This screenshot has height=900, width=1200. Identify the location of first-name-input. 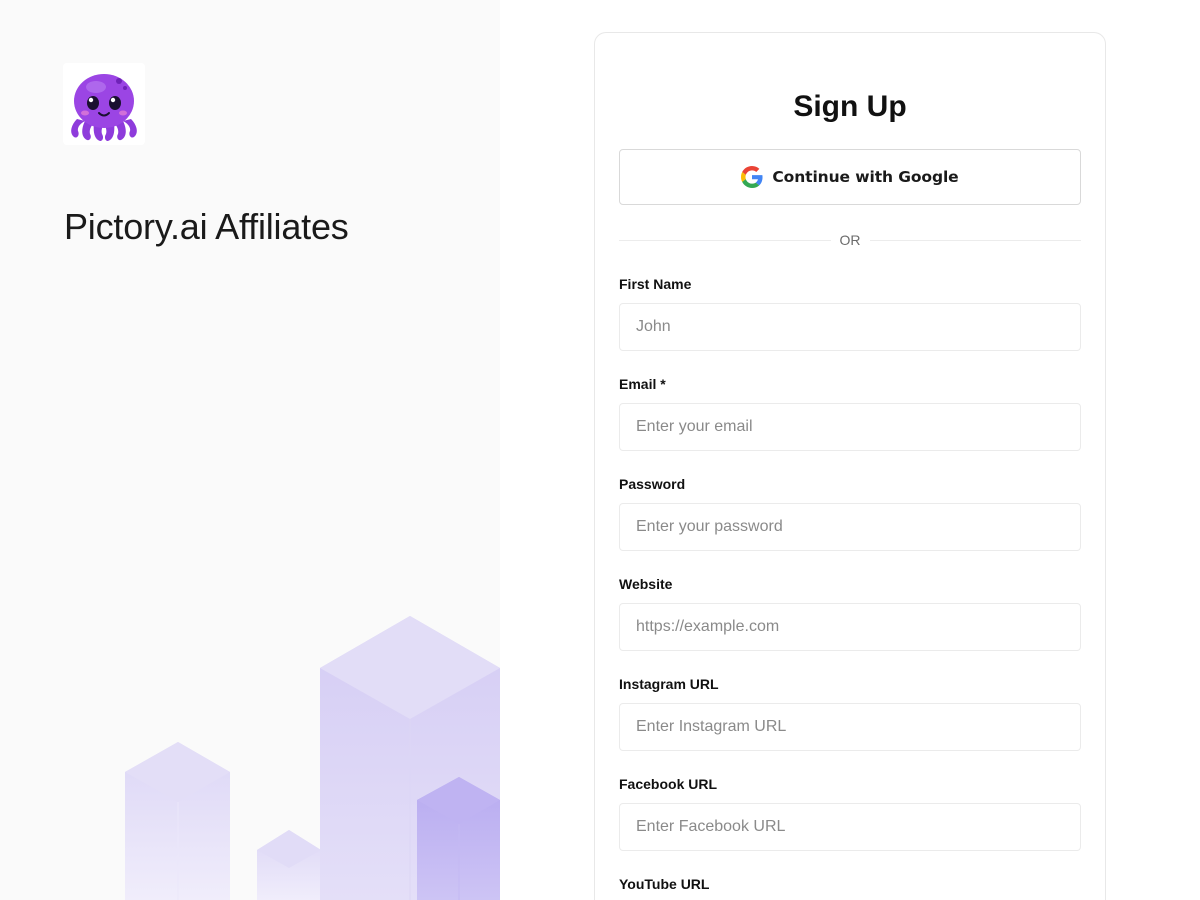
(850, 327).